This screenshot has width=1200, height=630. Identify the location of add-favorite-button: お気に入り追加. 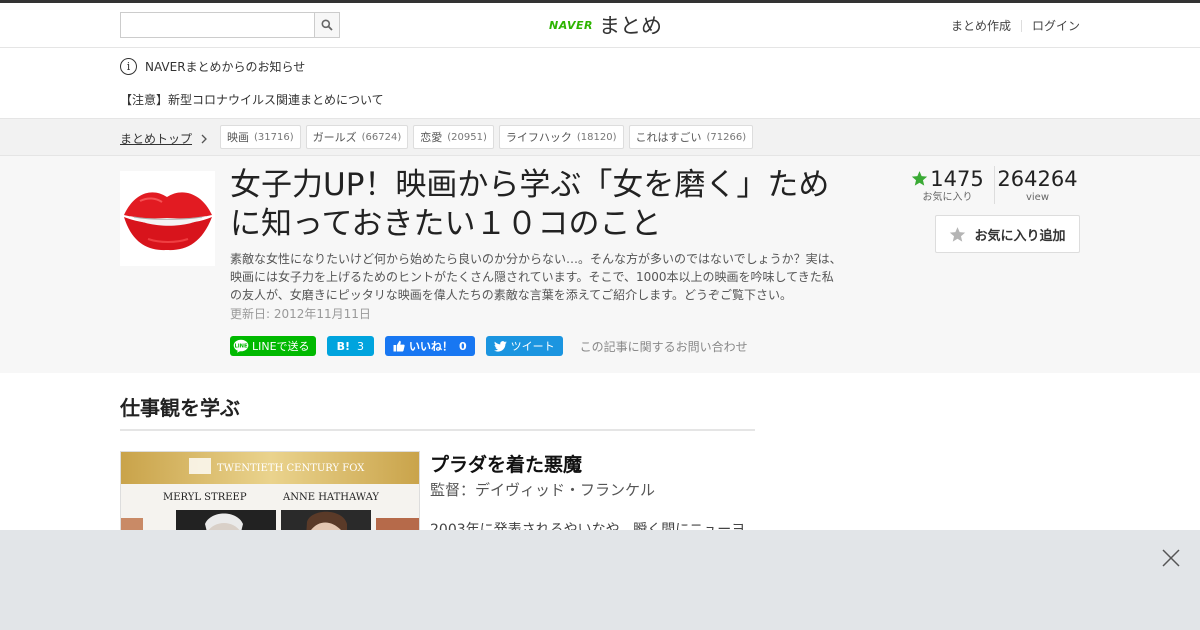
(1007, 234).